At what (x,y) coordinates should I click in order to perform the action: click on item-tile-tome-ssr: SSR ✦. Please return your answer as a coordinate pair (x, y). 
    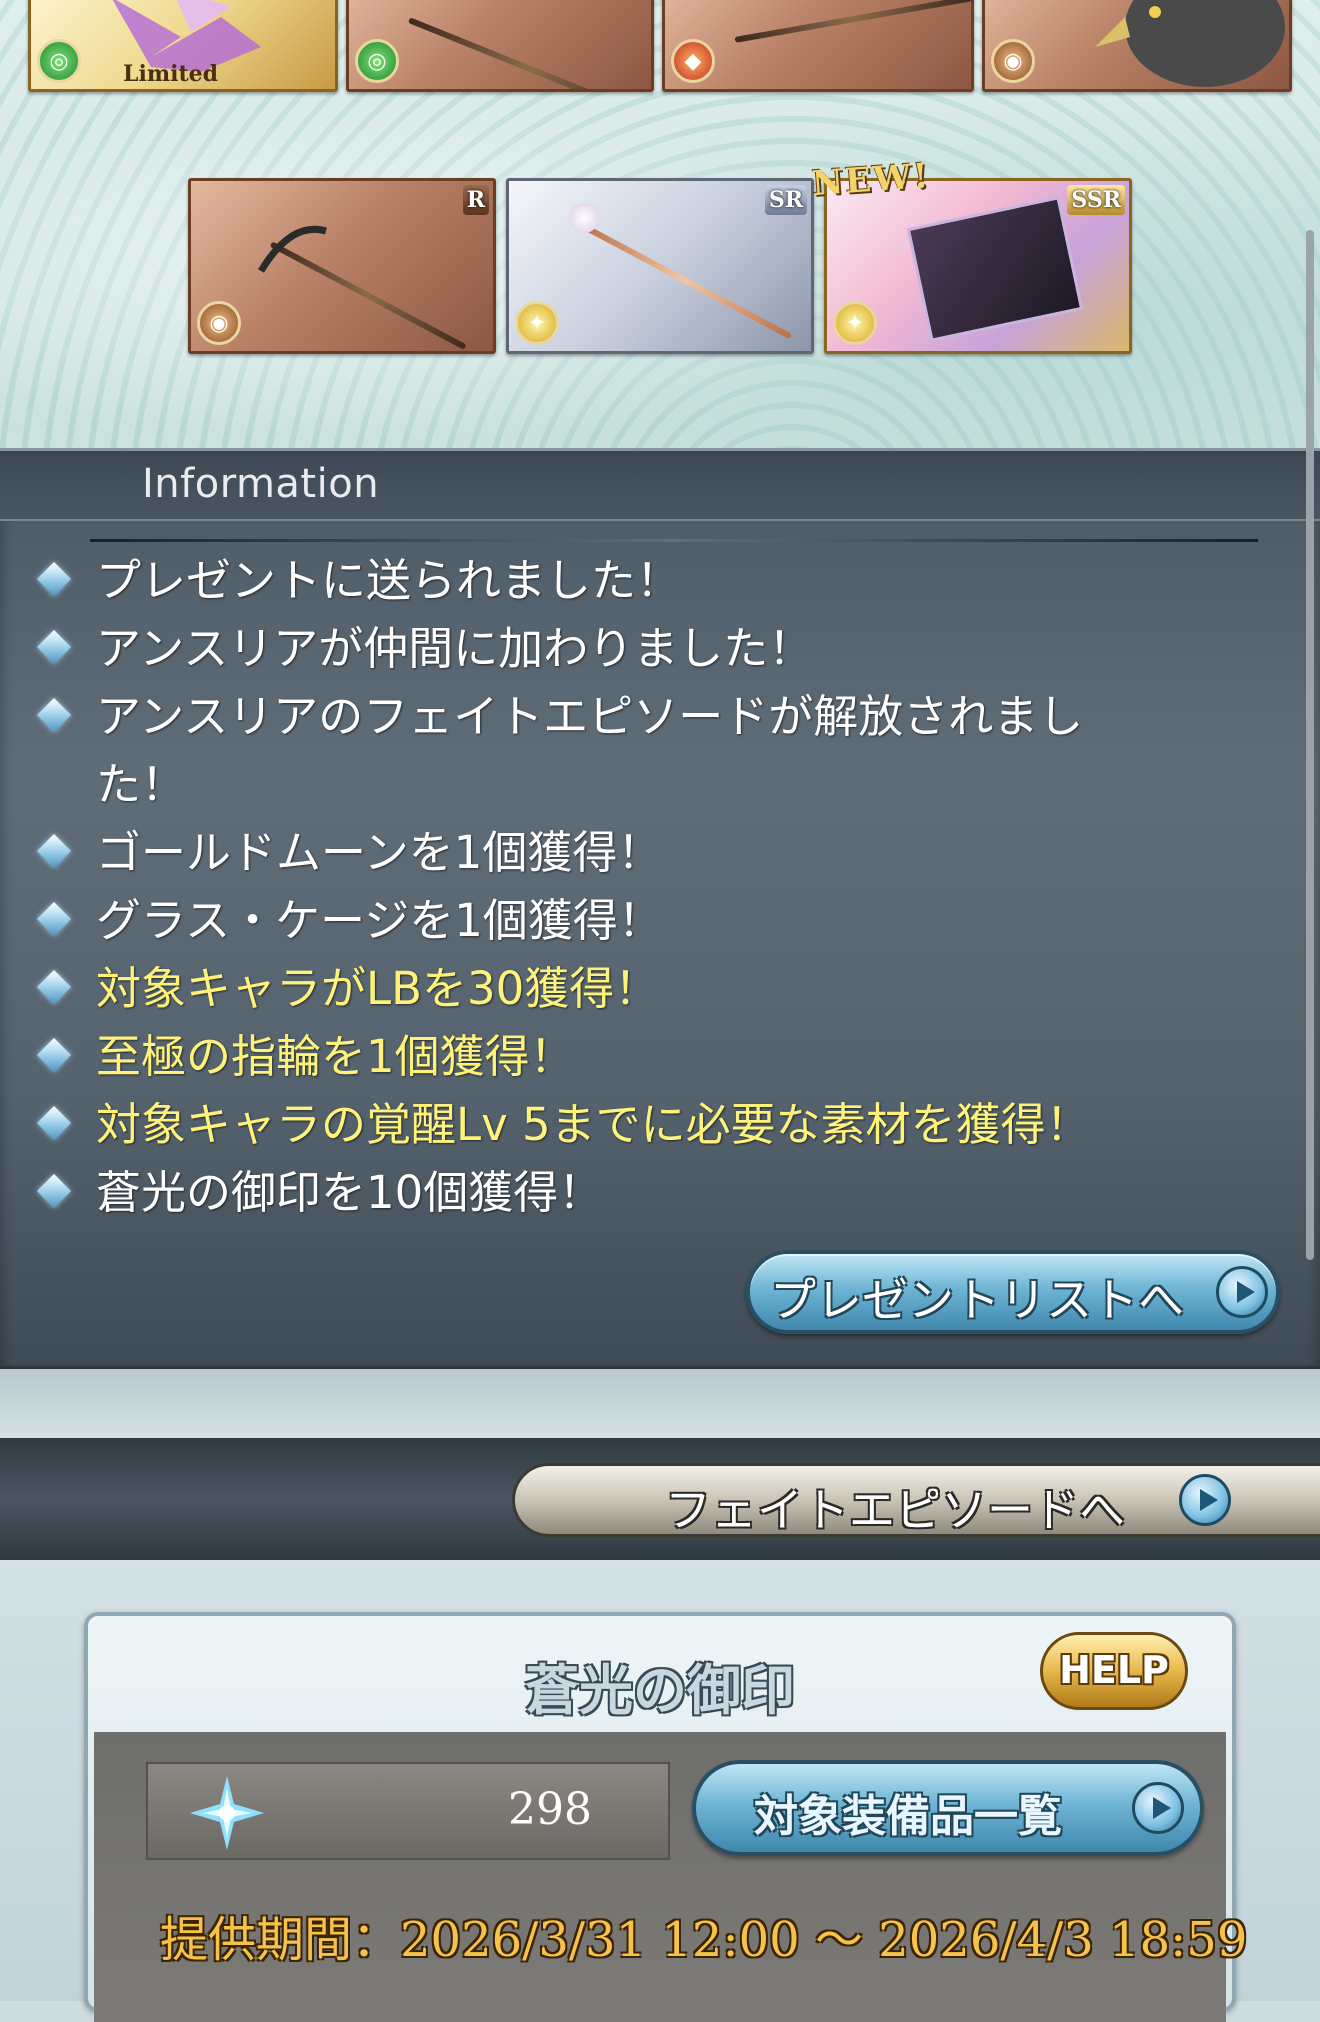
    Looking at the image, I should click on (978, 266).